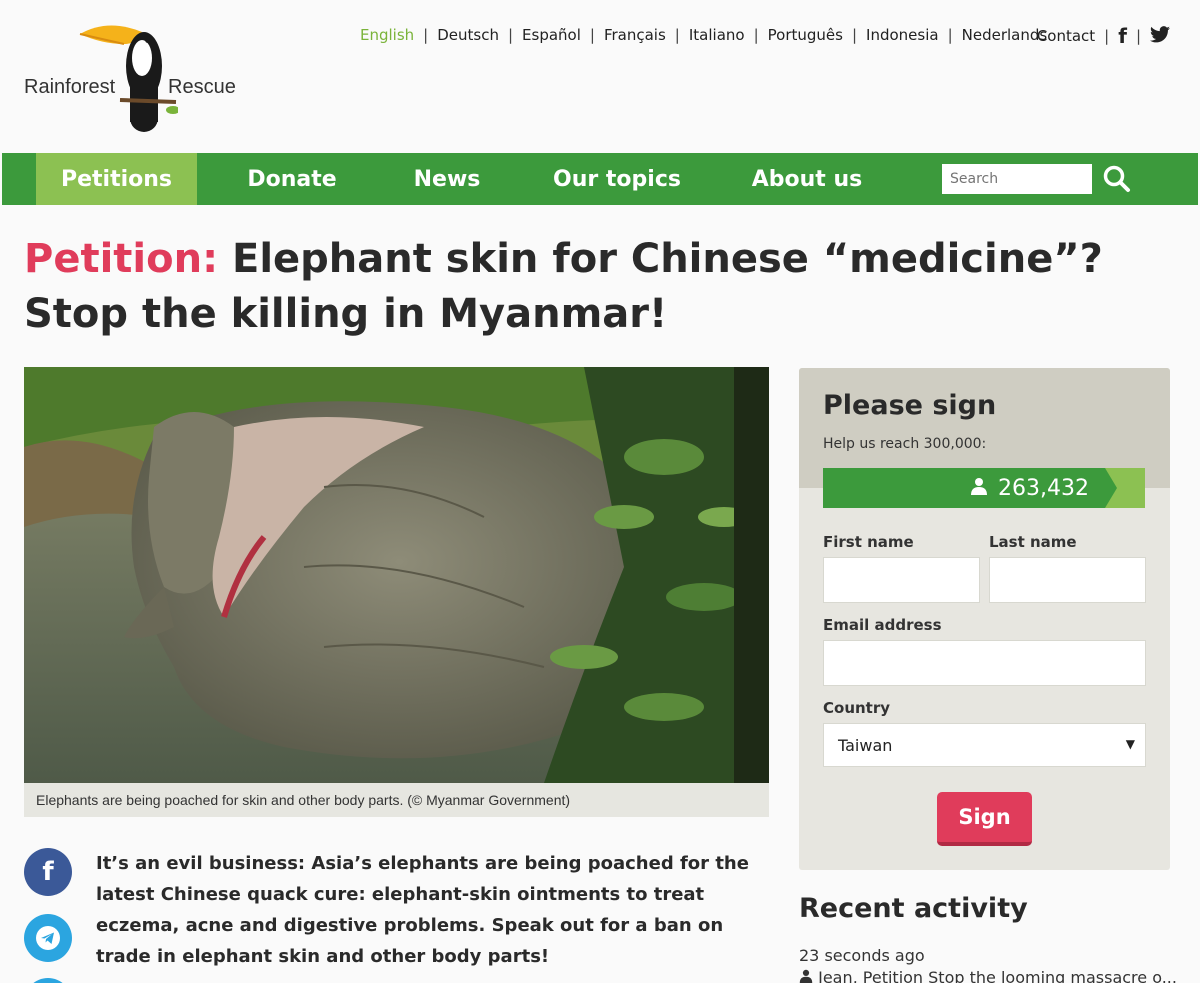 The height and width of the screenshot is (983, 1200). What do you see at coordinates (202, 87) in the screenshot?
I see `logo-text-rescue: Rescue` at bounding box center [202, 87].